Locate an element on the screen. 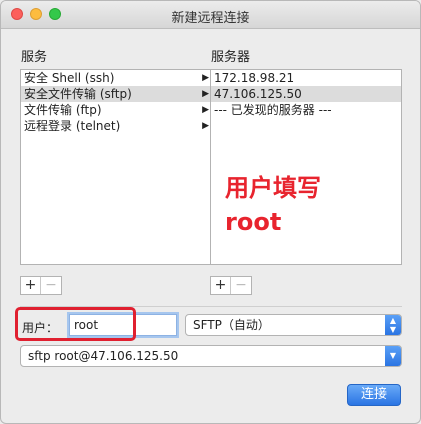 The image size is (421, 424). highlight-annotation-box is located at coordinates (75, 324).